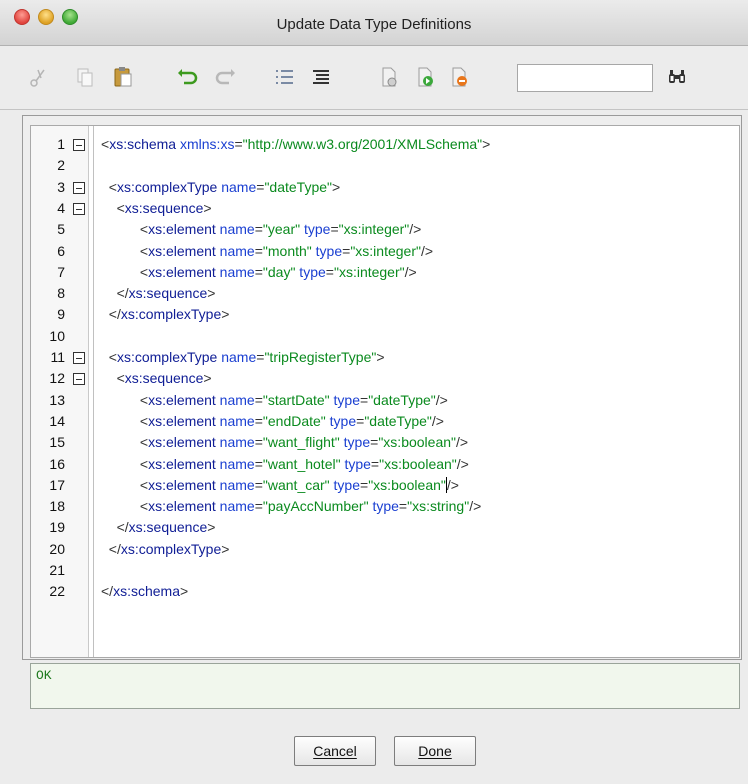 The height and width of the screenshot is (784, 748). I want to click on code-line: <xs:complexType name="dateType">, so click(224, 186).